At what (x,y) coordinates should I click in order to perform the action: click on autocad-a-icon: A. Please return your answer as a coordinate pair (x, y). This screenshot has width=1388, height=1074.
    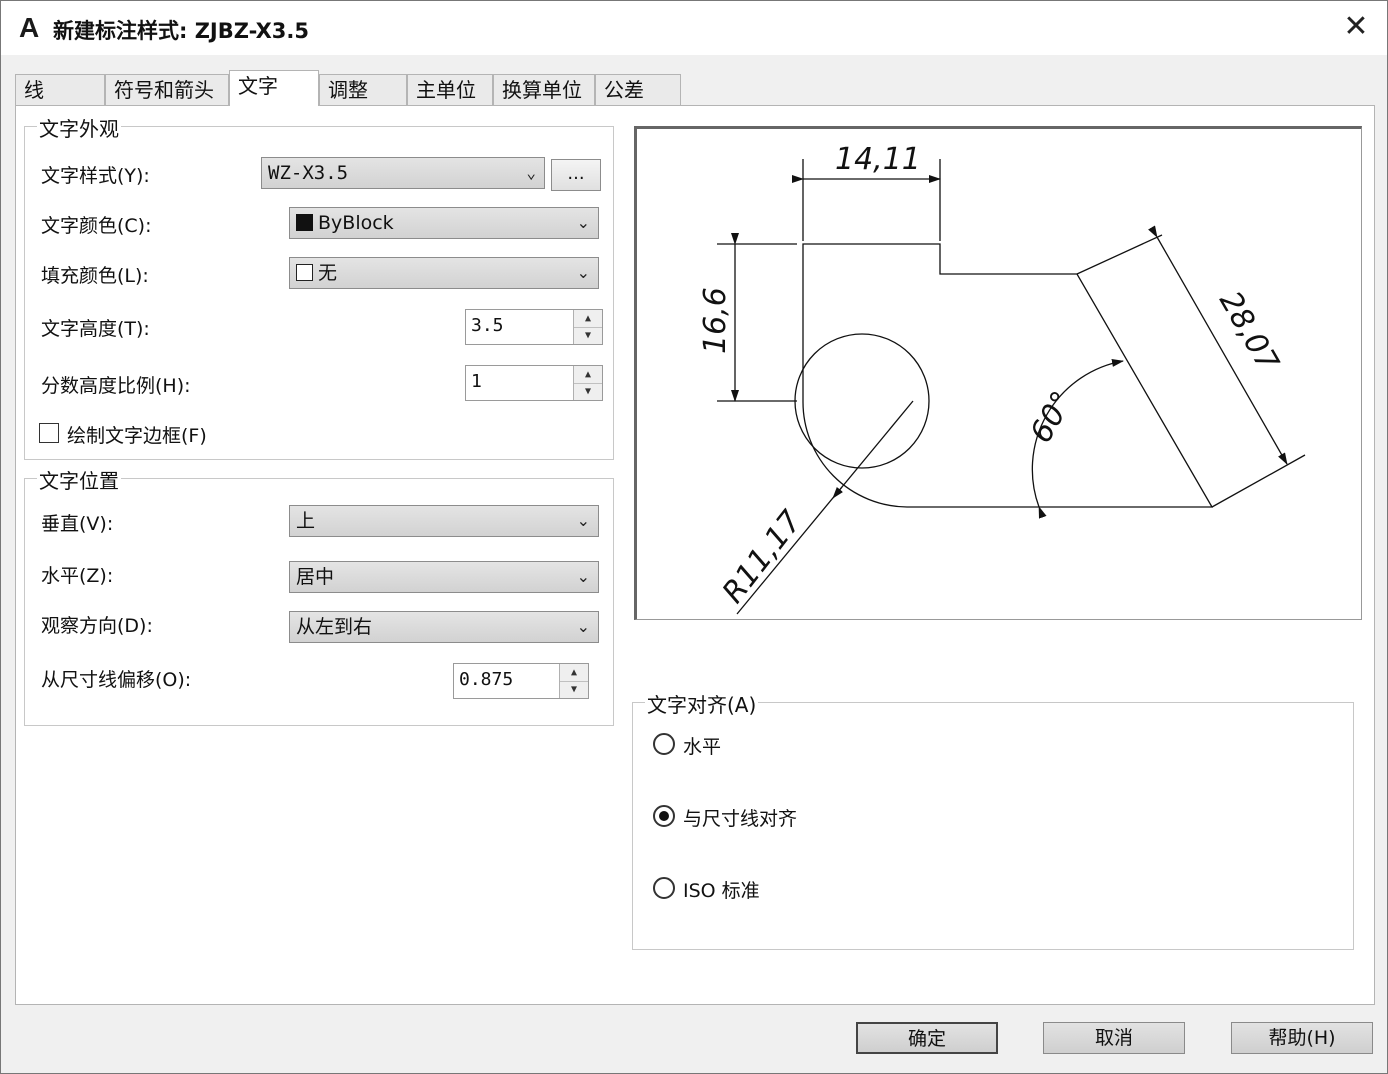
    Looking at the image, I should click on (29, 27).